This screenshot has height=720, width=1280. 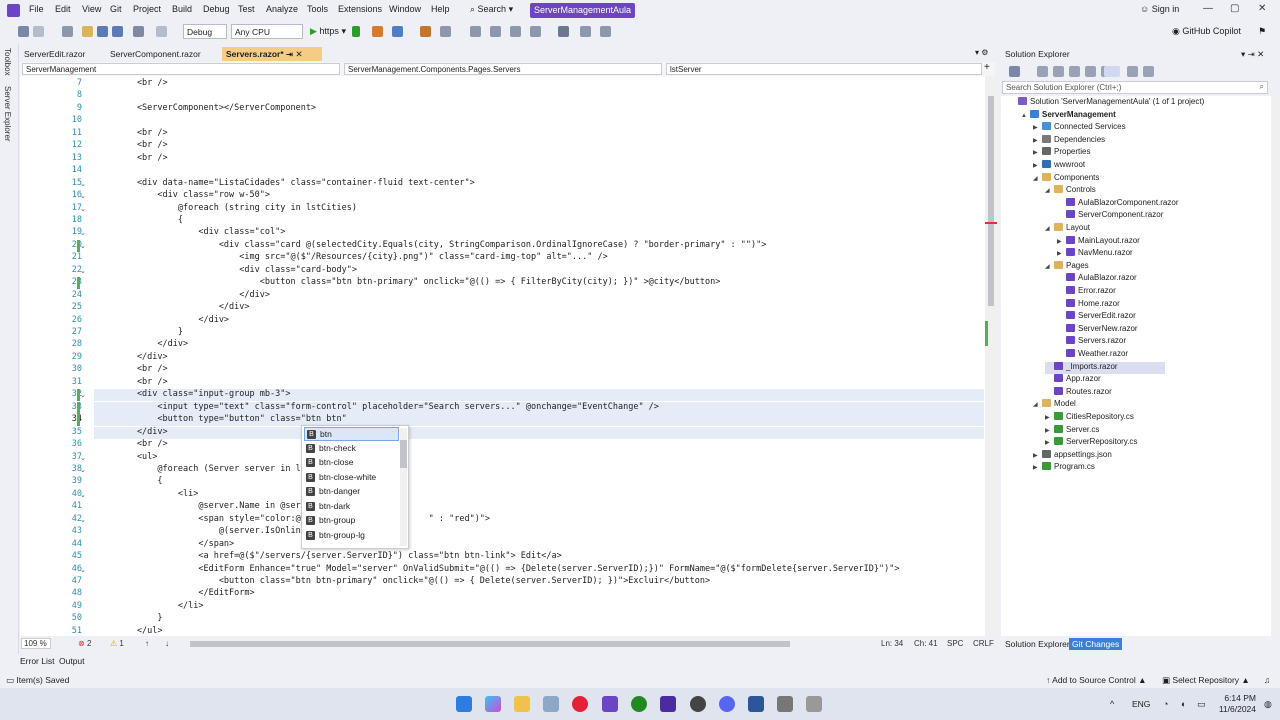 What do you see at coordinates (1141, 704) in the screenshot?
I see `language-indicator: ENG` at bounding box center [1141, 704].